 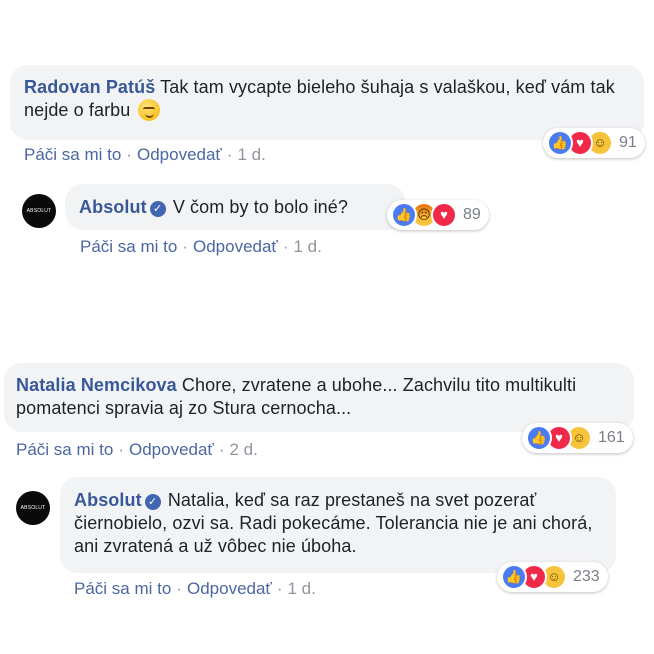 I want to click on reaction-count: 89, so click(x=472, y=214).